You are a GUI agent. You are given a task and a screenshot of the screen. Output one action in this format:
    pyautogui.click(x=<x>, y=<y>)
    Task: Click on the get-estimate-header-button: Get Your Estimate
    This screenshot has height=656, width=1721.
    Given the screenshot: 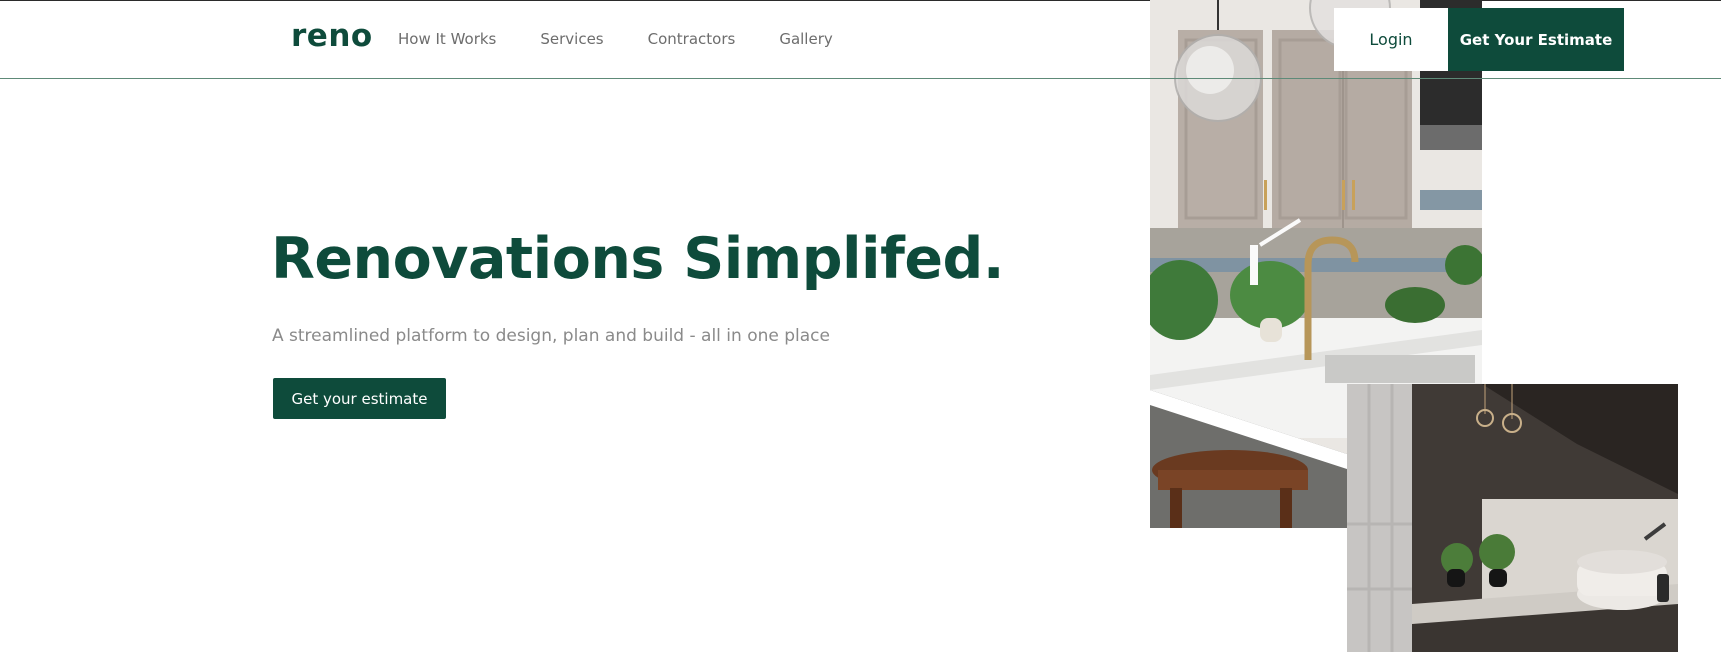 What is the action you would take?
    pyautogui.click(x=1536, y=39)
    